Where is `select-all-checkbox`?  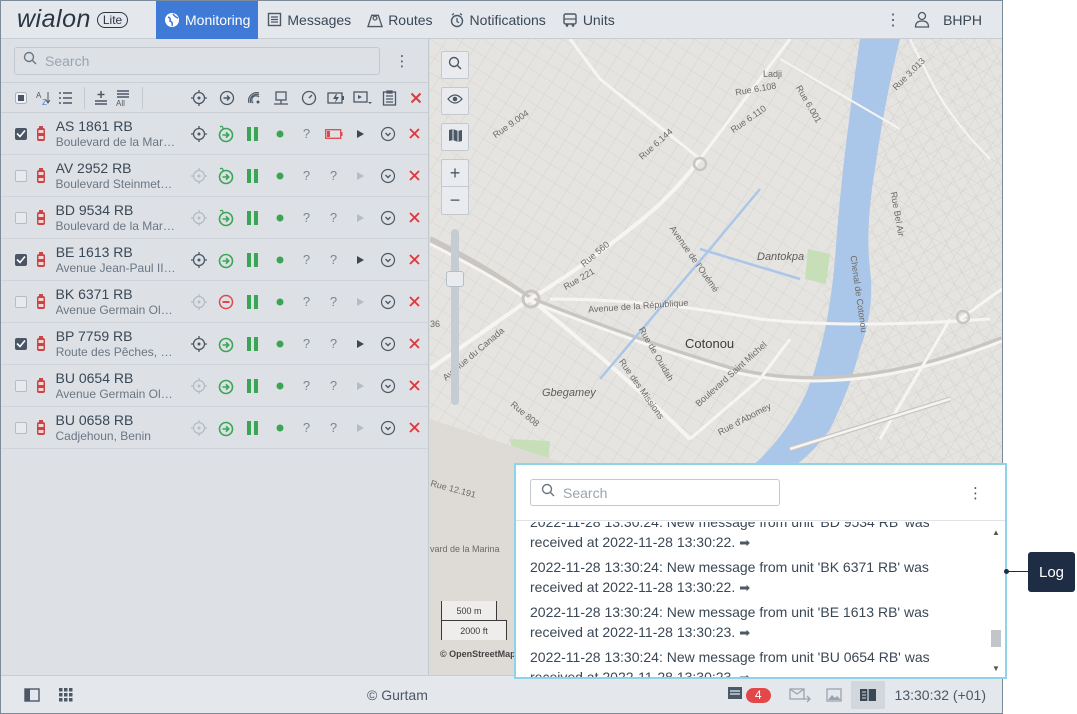
select-all-checkbox is located at coordinates (21, 98).